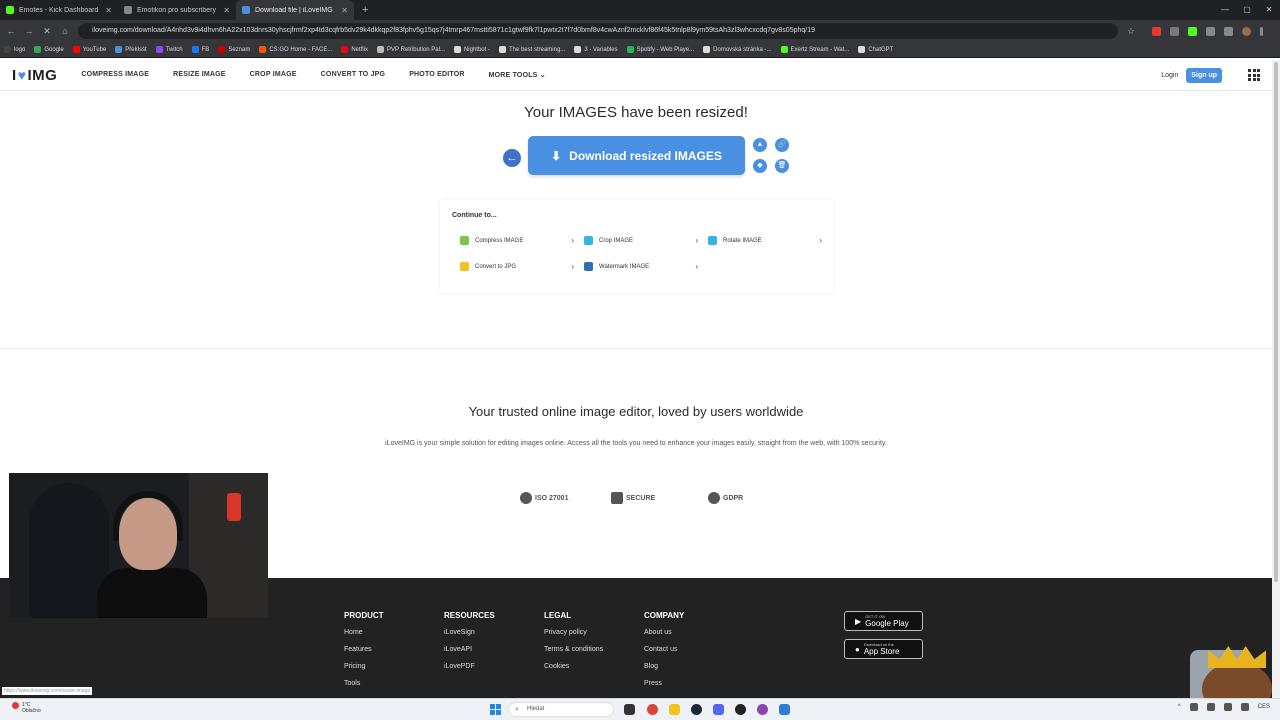 The height and width of the screenshot is (720, 1280). I want to click on back-icon: ←, so click(11, 31).